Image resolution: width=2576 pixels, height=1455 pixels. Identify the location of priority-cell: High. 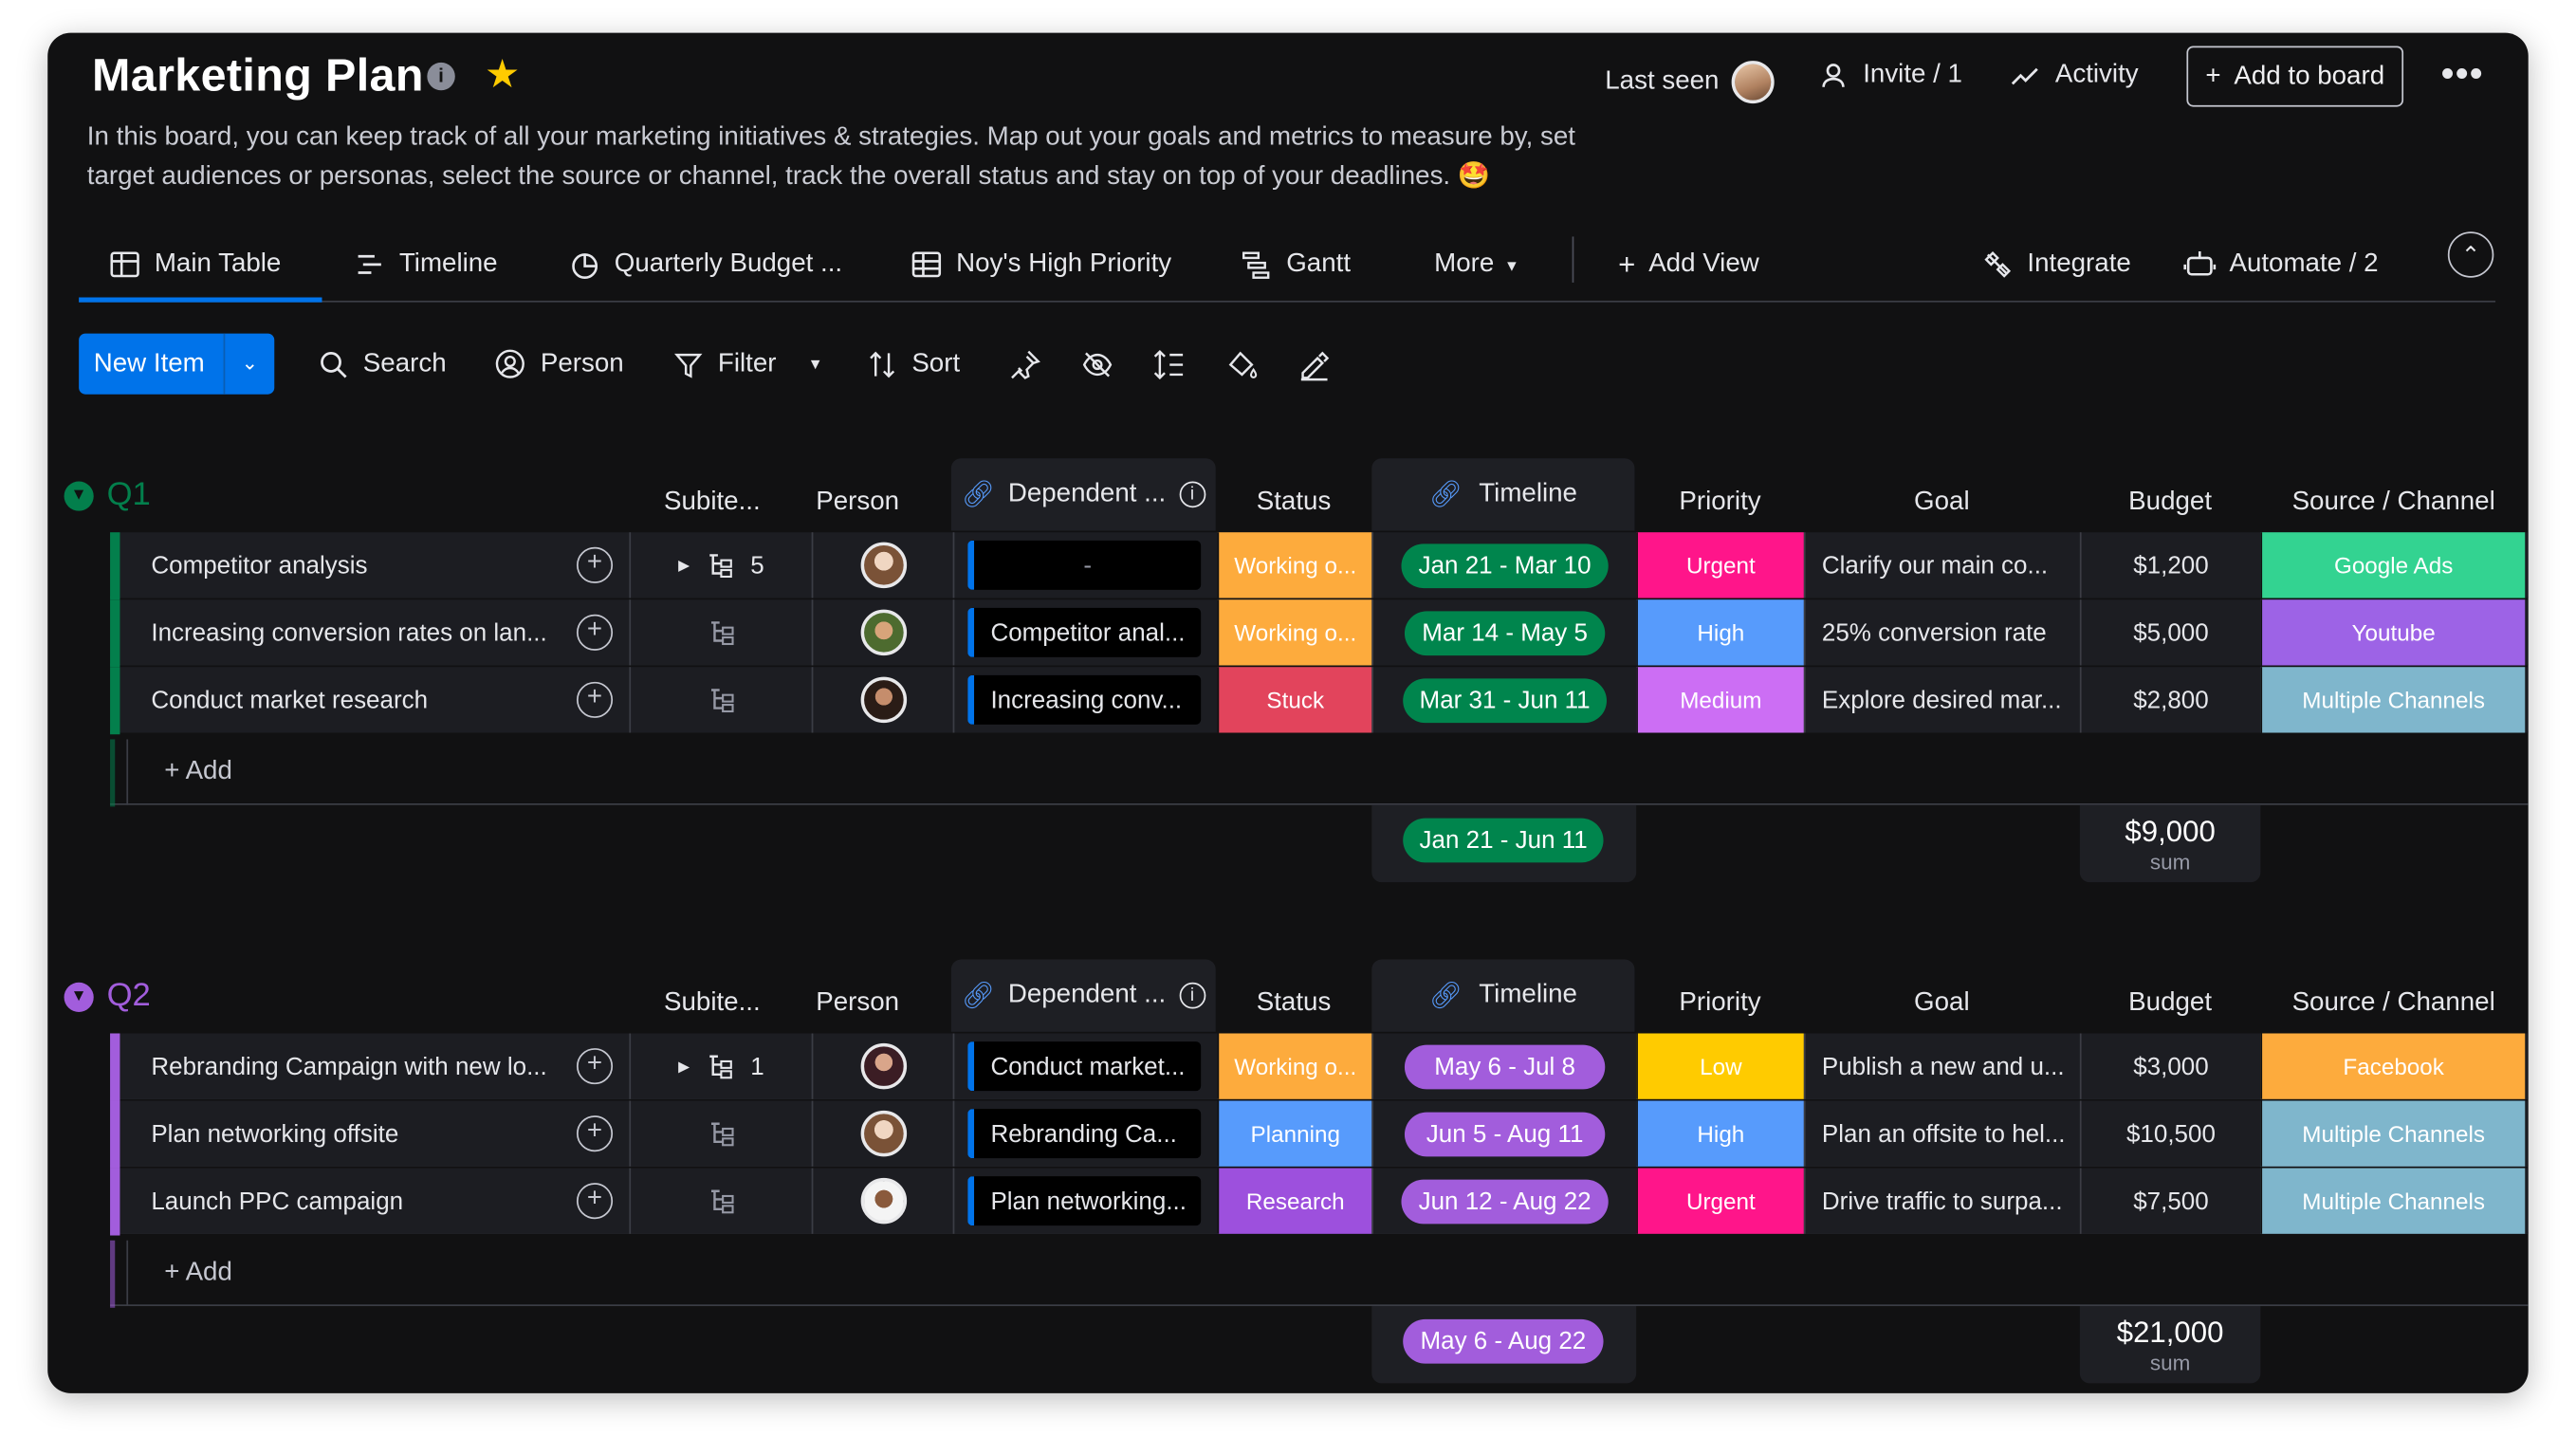
(1720, 1134).